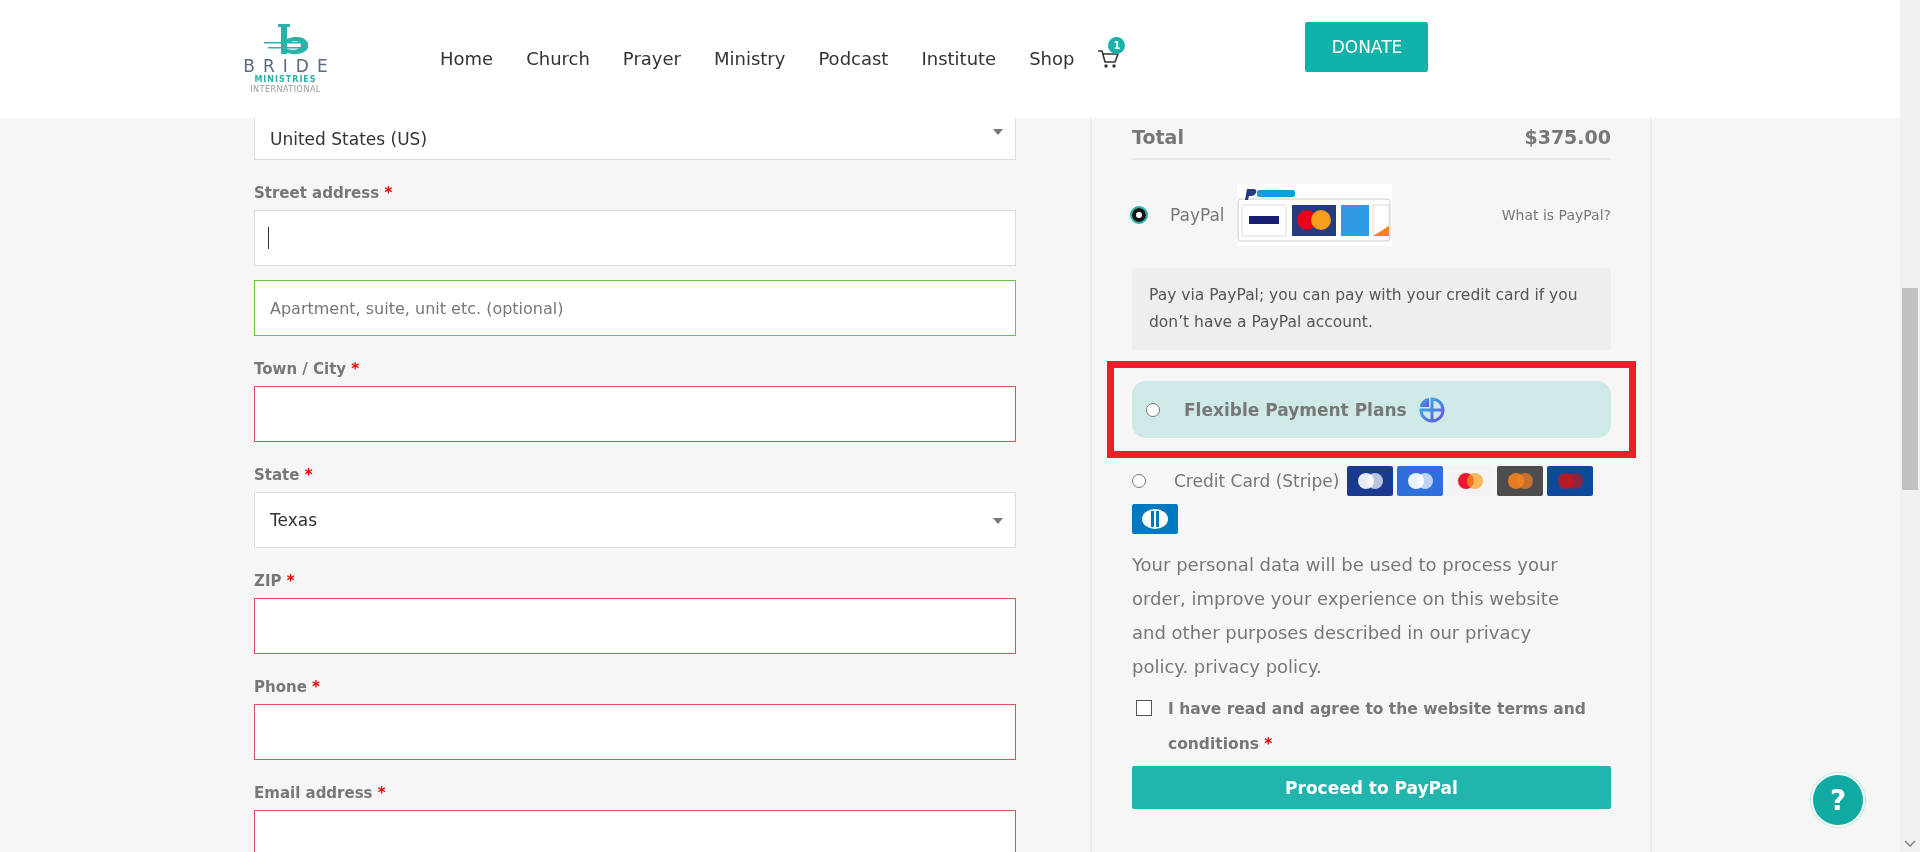 This screenshot has height=852, width=1920. I want to click on field-label: Email address *, so click(320, 793).